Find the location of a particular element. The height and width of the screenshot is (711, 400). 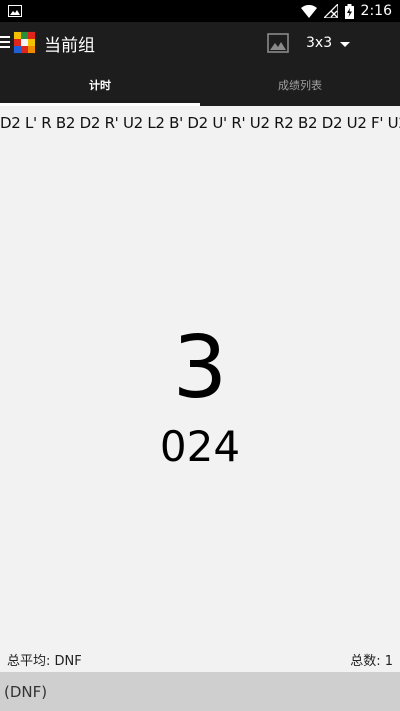

tab-timer: 计时 is located at coordinates (100, 85).